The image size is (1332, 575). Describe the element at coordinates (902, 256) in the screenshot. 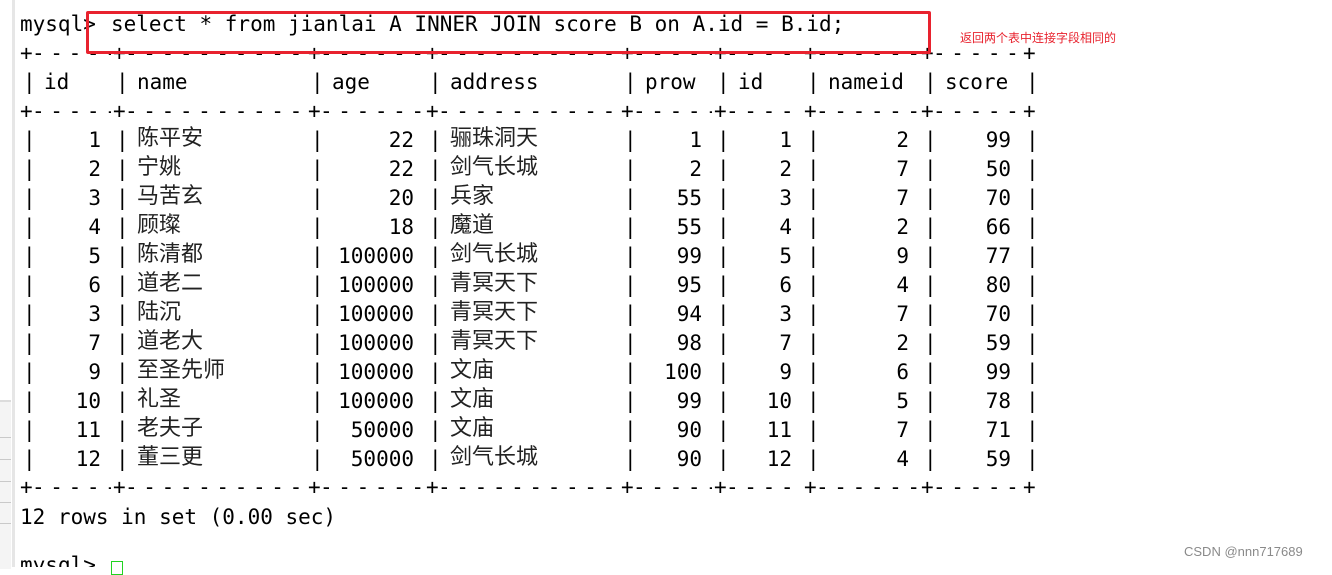

I see `table-cell-nameid: 9` at that location.